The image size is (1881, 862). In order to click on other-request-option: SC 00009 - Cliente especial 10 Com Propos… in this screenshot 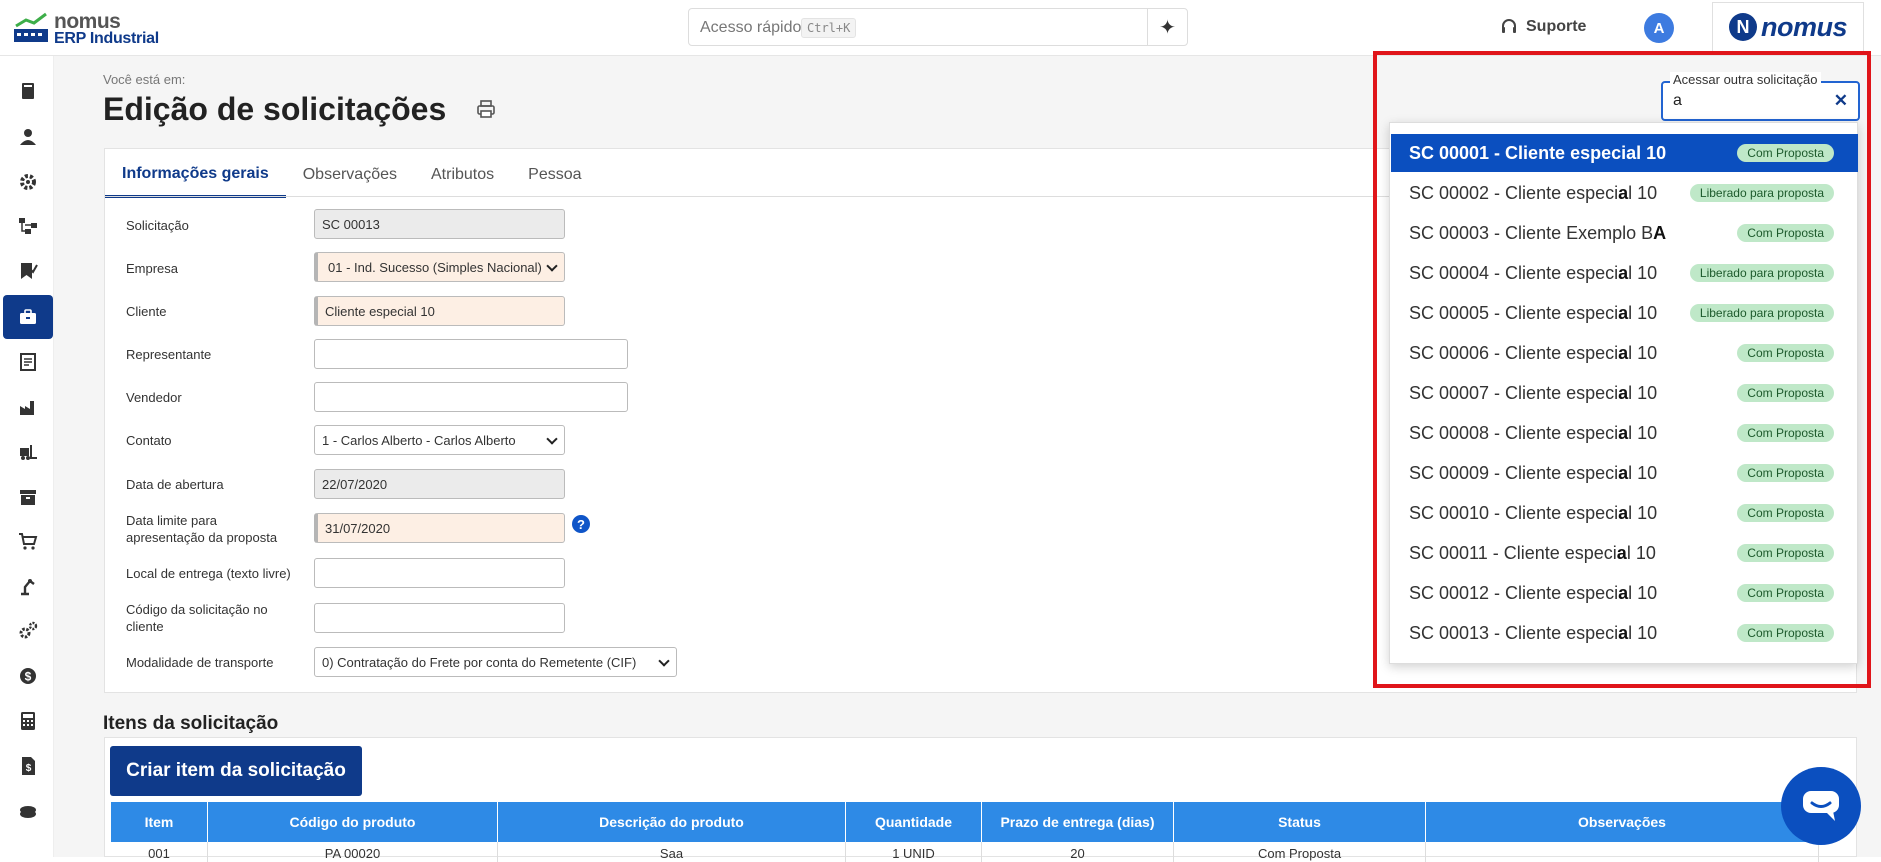, I will do `click(1624, 473)`.